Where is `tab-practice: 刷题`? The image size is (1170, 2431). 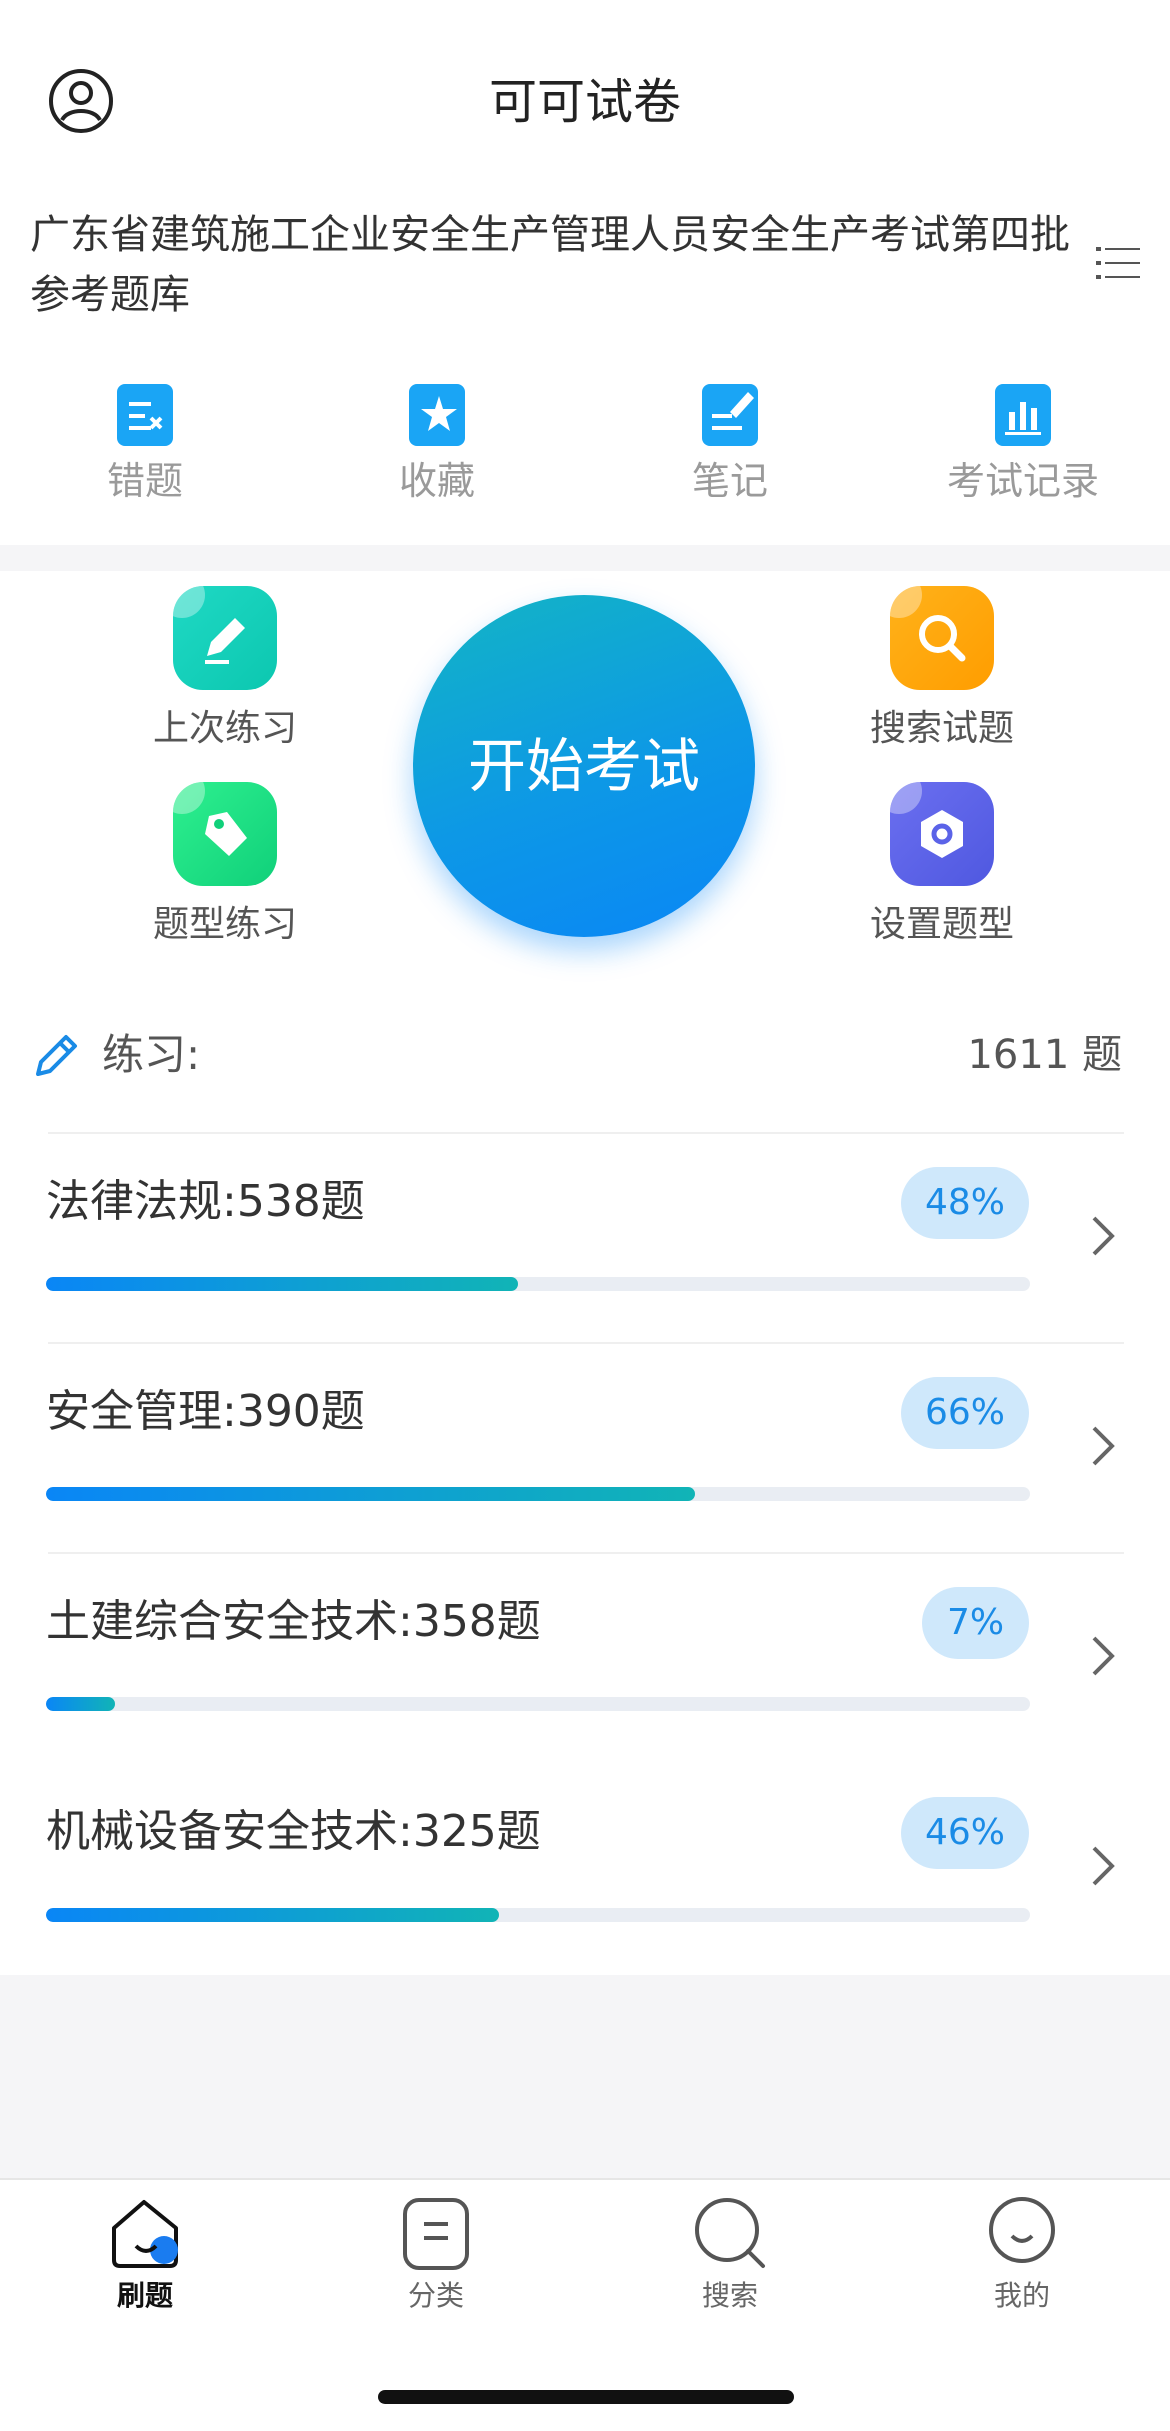
tab-practice: 刷题 is located at coordinates (145, 2255).